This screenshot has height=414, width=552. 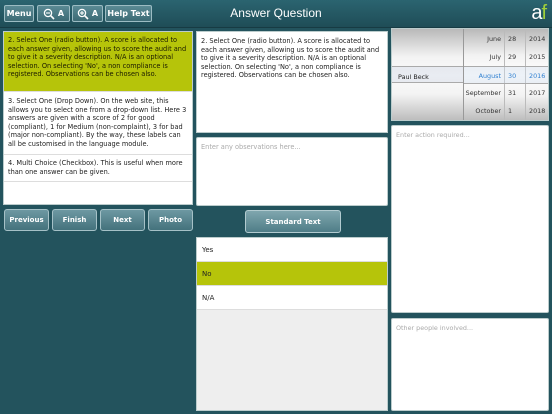 What do you see at coordinates (483, 93) in the screenshot?
I see `date-month: September` at bounding box center [483, 93].